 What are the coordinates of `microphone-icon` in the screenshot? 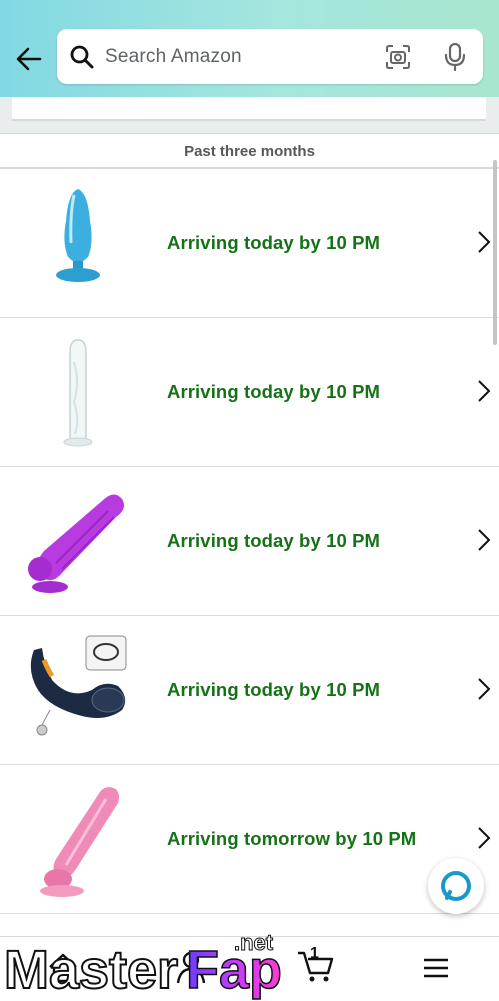 It's located at (455, 57).